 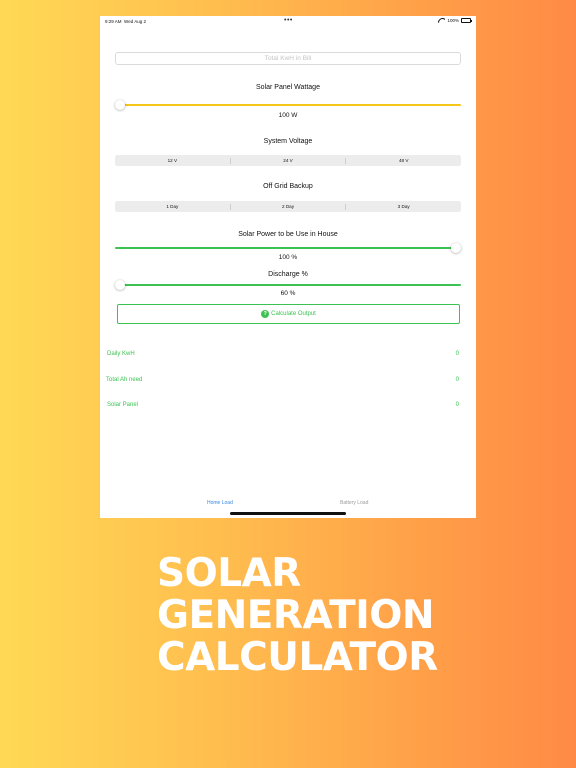 I want to click on result-row-daily-kwh: Daily KwH 0, so click(x=288, y=356).